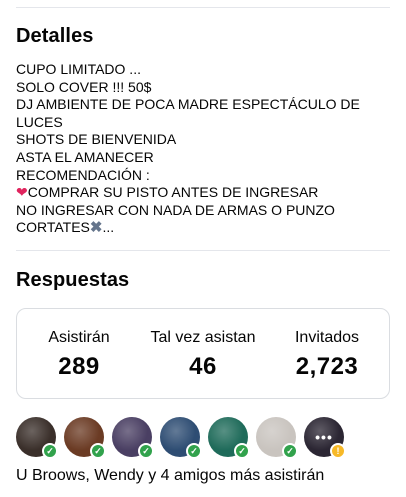 The height and width of the screenshot is (497, 406). Describe the element at coordinates (338, 451) in the screenshot. I see `clock-icon: !` at that location.